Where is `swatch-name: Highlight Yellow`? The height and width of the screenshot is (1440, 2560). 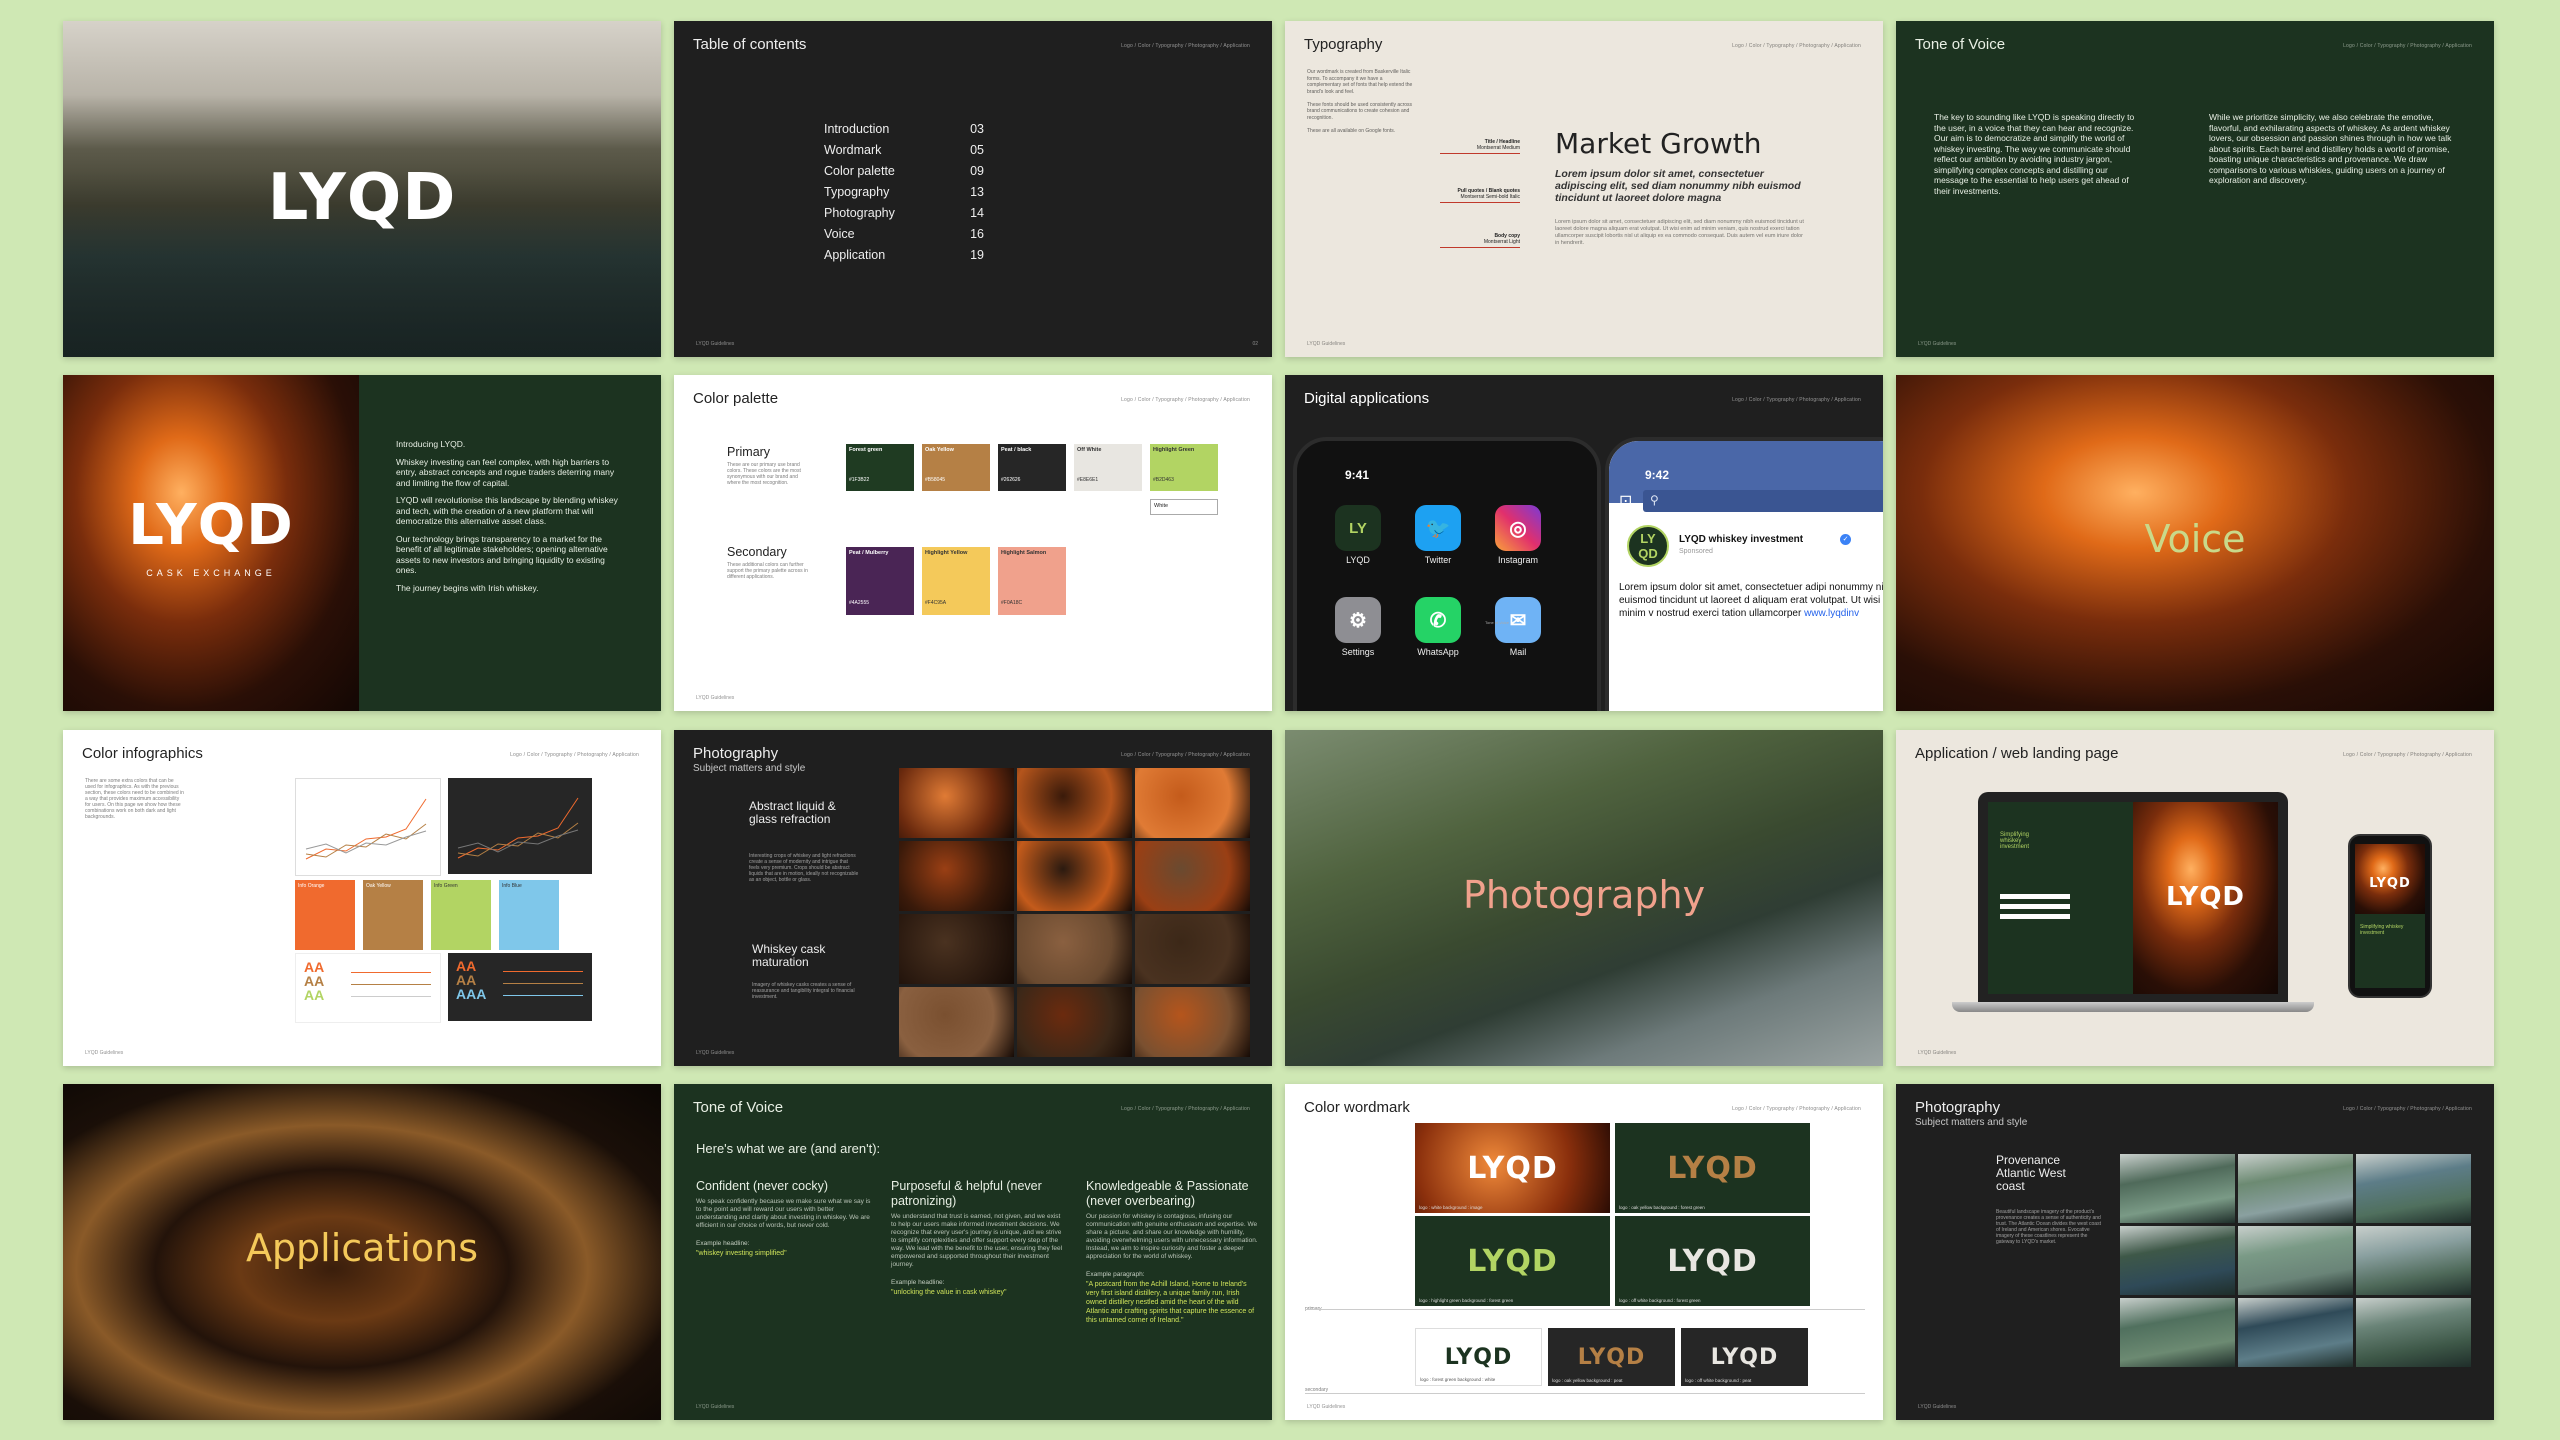
swatch-name: Highlight Yellow is located at coordinates (946, 553).